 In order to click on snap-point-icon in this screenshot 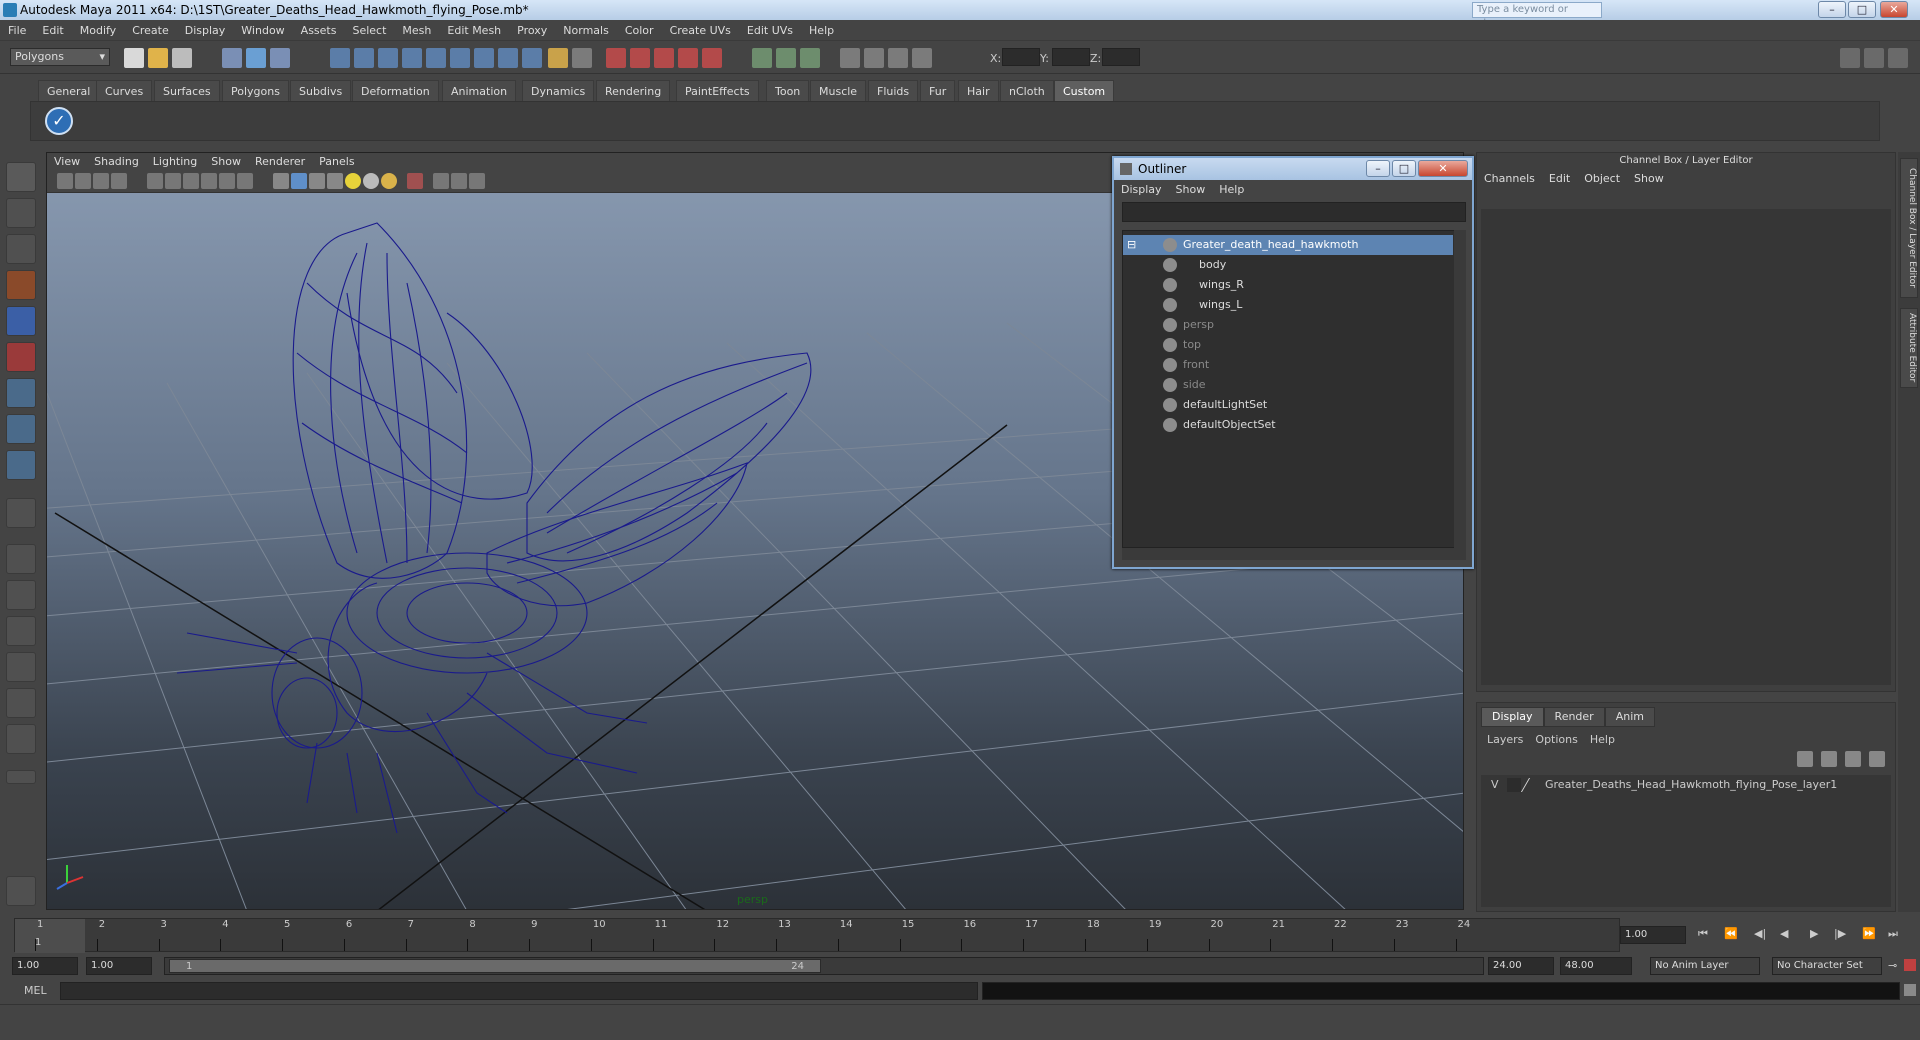, I will do `click(664, 58)`.